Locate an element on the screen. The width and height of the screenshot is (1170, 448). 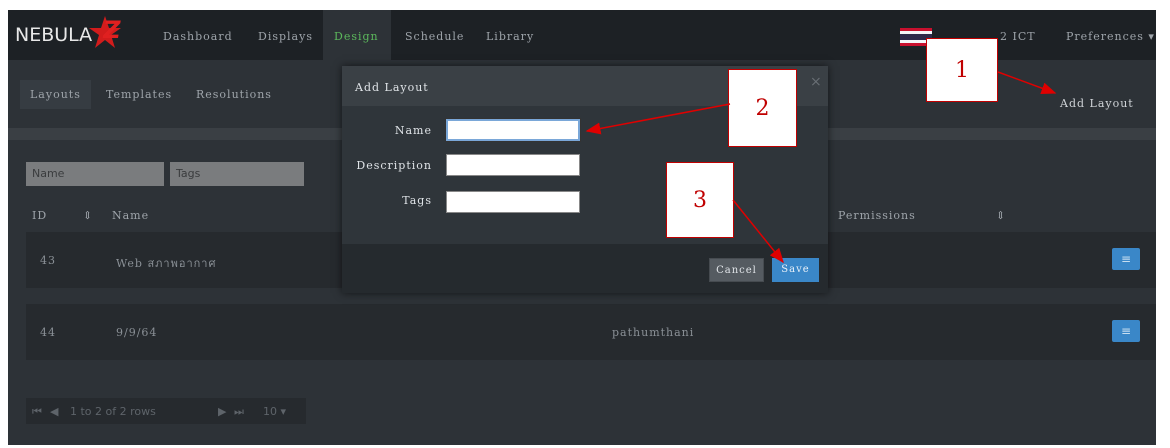
last-page-icon: ⏭ is located at coordinates (239, 412).